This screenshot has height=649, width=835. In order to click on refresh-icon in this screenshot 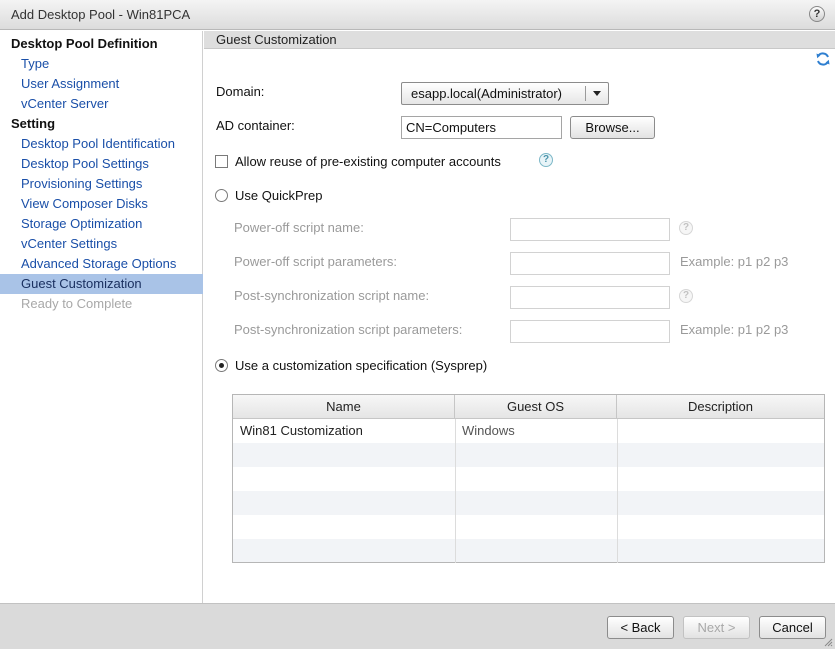, I will do `click(823, 59)`.